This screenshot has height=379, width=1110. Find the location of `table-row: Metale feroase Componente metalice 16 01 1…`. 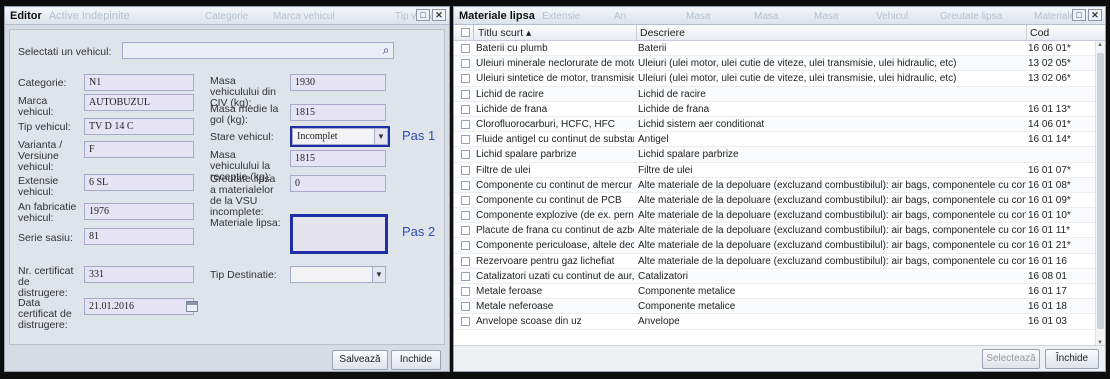

table-row: Metale feroase Componente metalice 16 01 1… is located at coordinates (774, 292).